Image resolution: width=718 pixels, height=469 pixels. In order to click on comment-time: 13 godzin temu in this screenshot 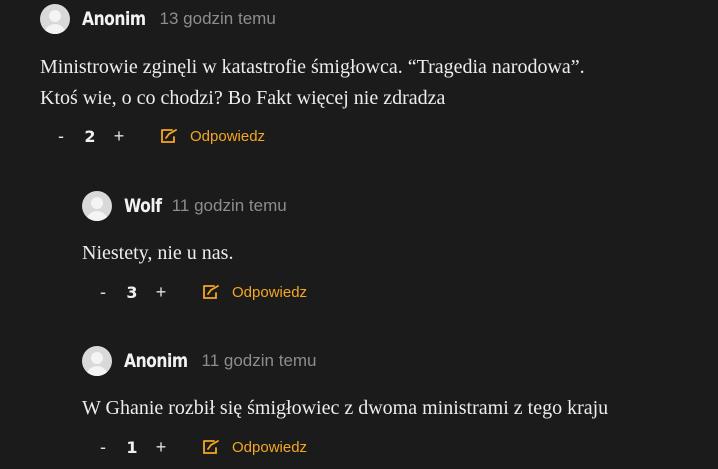, I will do `click(217, 18)`.